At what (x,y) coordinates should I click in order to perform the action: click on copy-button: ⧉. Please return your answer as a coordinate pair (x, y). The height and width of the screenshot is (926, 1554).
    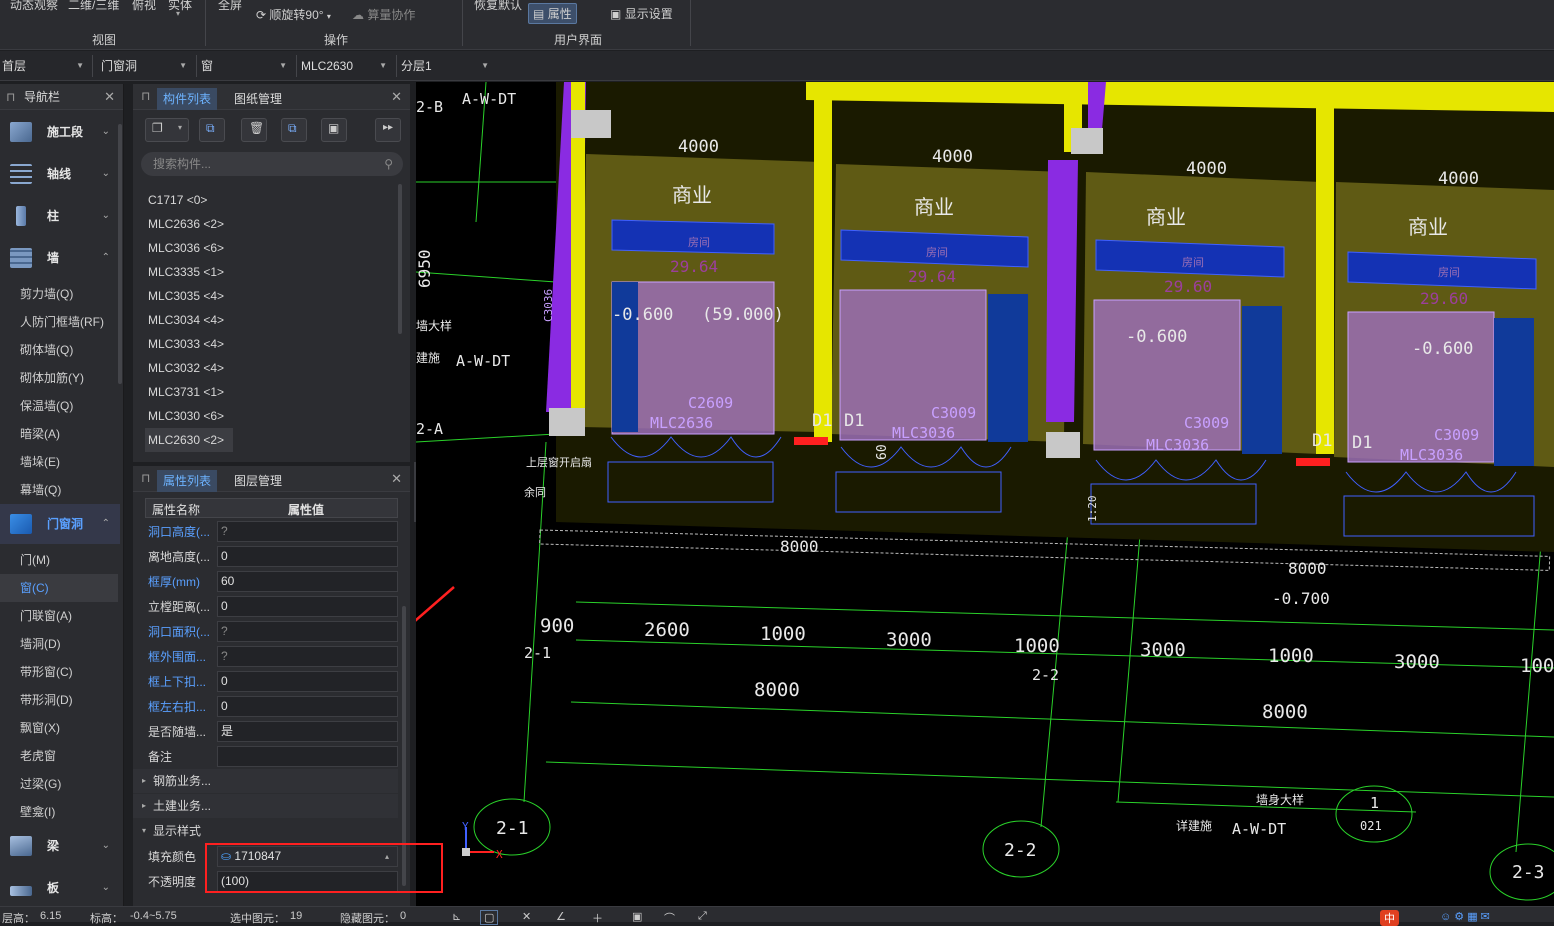
    Looking at the image, I should click on (212, 130).